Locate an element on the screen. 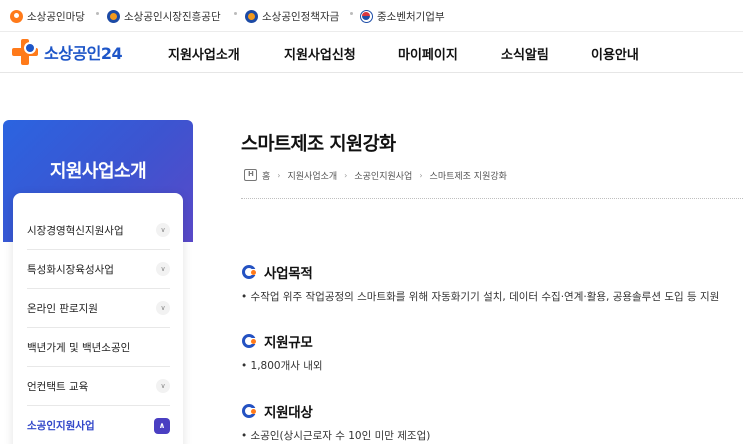  nav-item-news: 소식알림 is located at coordinates (525, 53).